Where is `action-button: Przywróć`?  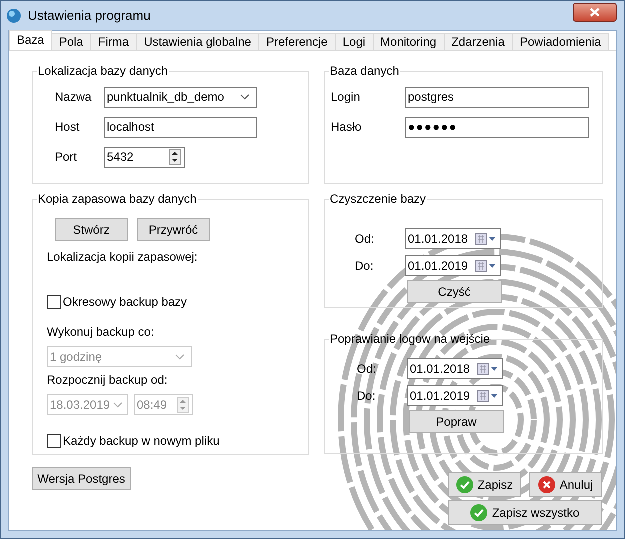
action-button: Przywróć is located at coordinates (173, 229).